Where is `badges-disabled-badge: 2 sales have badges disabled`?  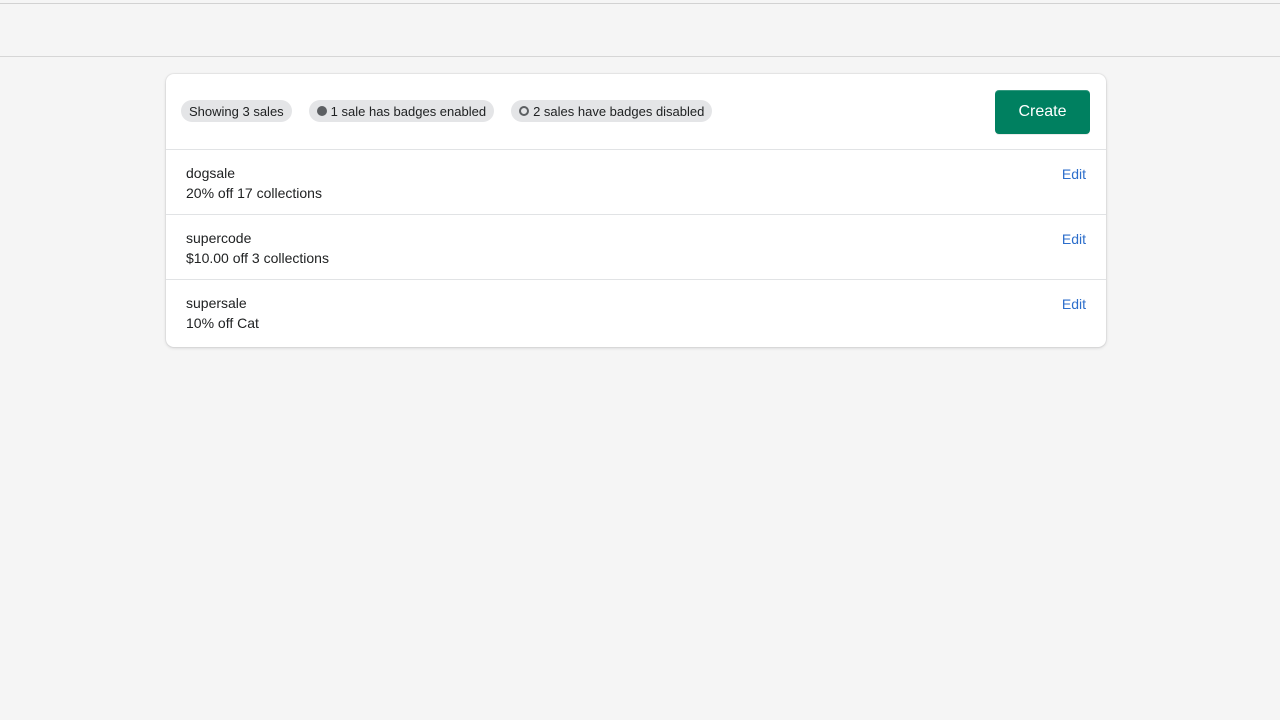 badges-disabled-badge: 2 sales have badges disabled is located at coordinates (612, 111).